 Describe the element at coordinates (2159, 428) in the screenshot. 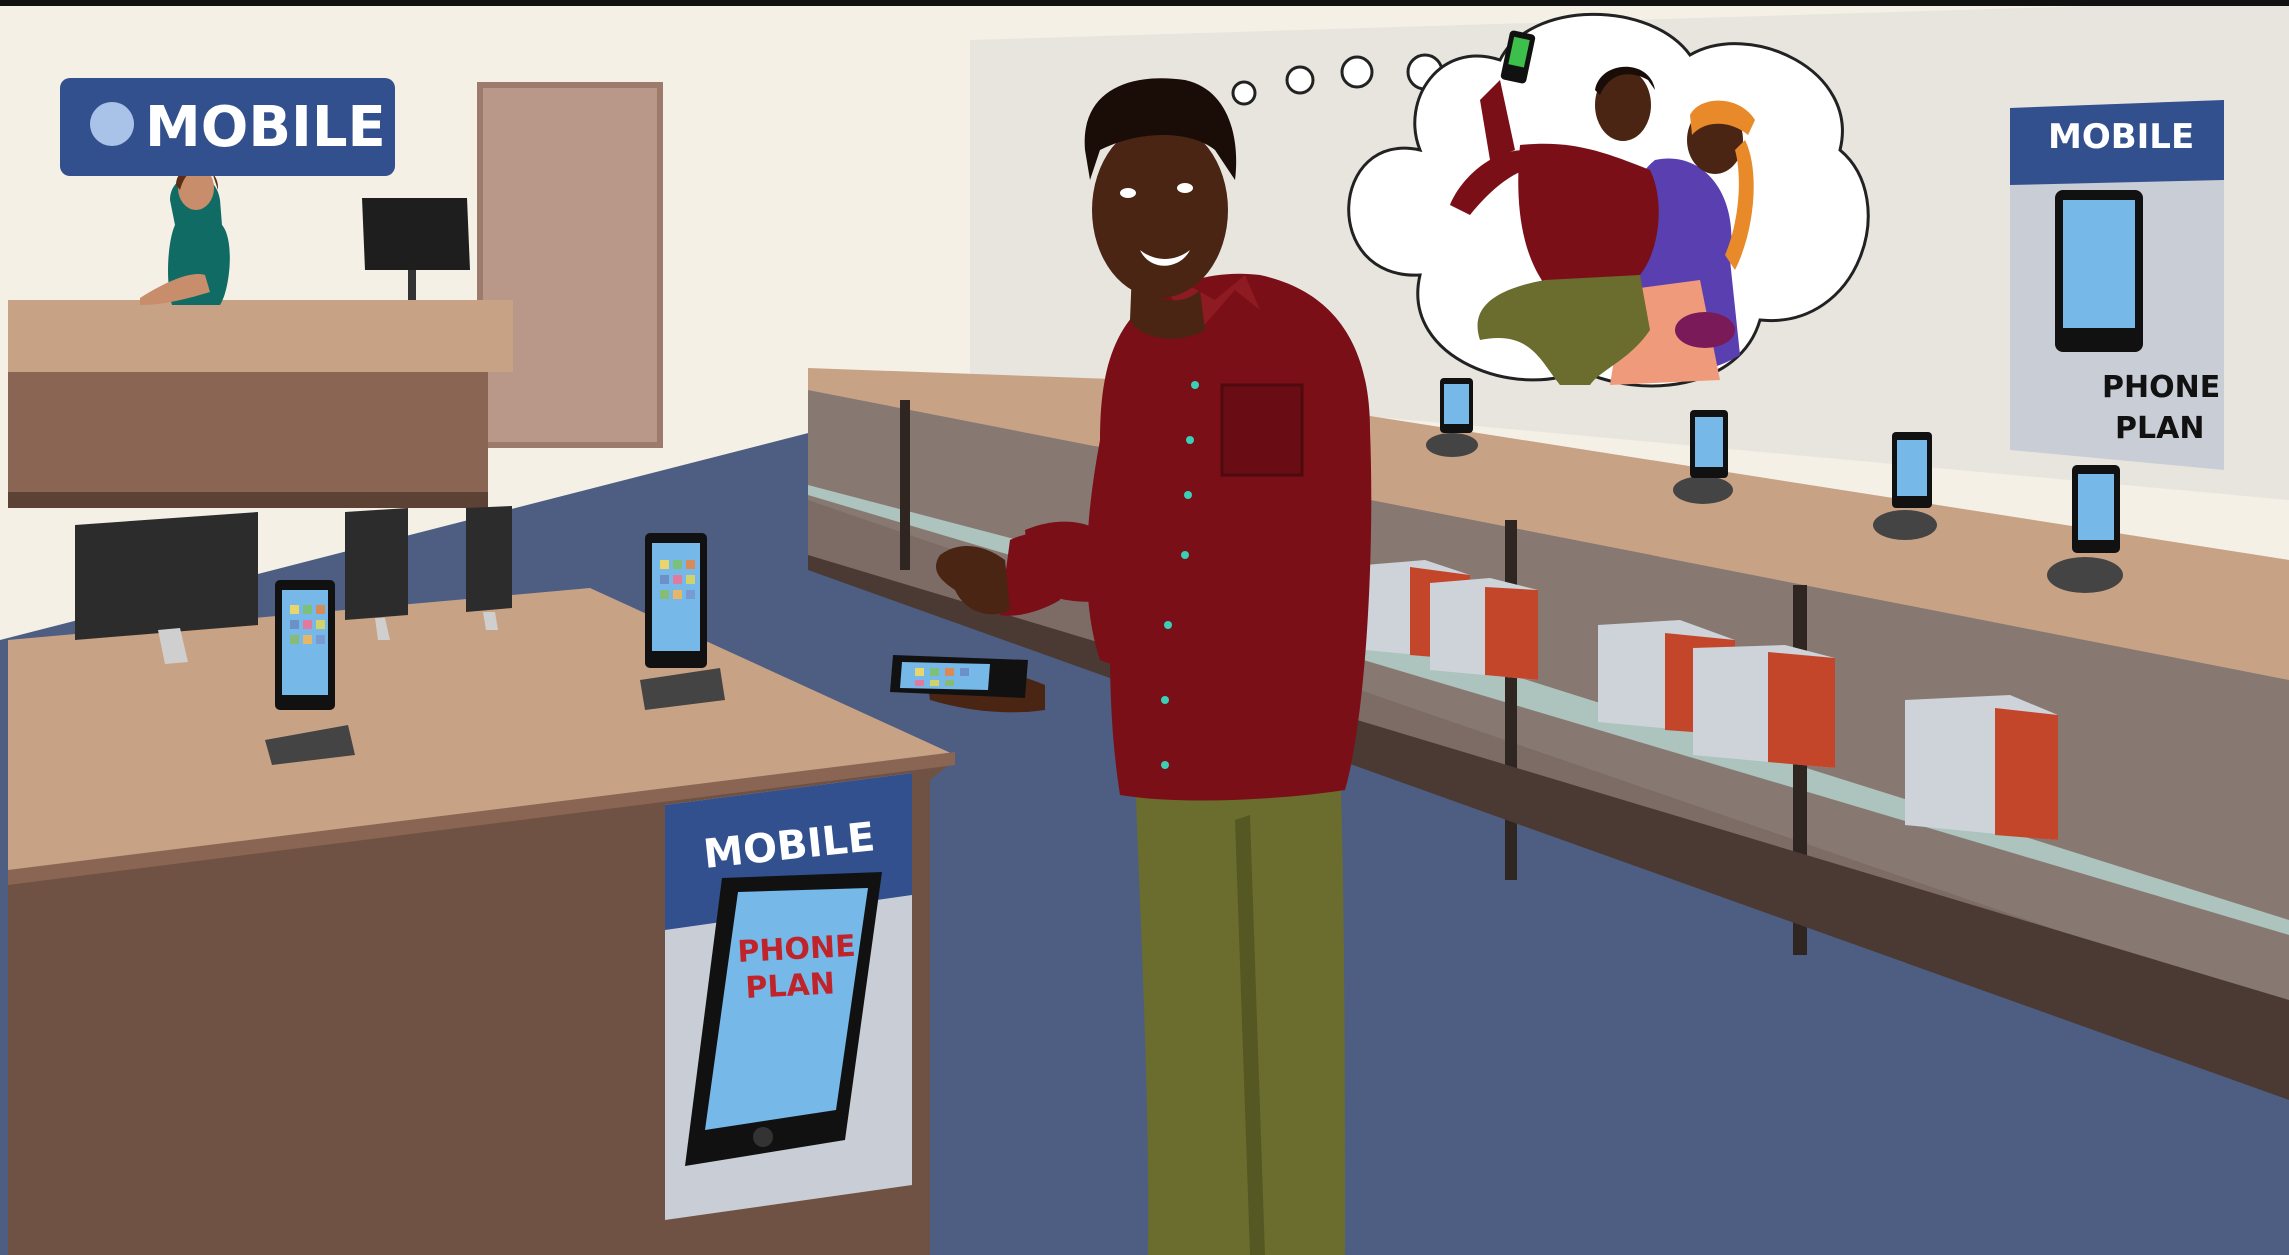

I see `poster-right-line2: PLAN` at that location.